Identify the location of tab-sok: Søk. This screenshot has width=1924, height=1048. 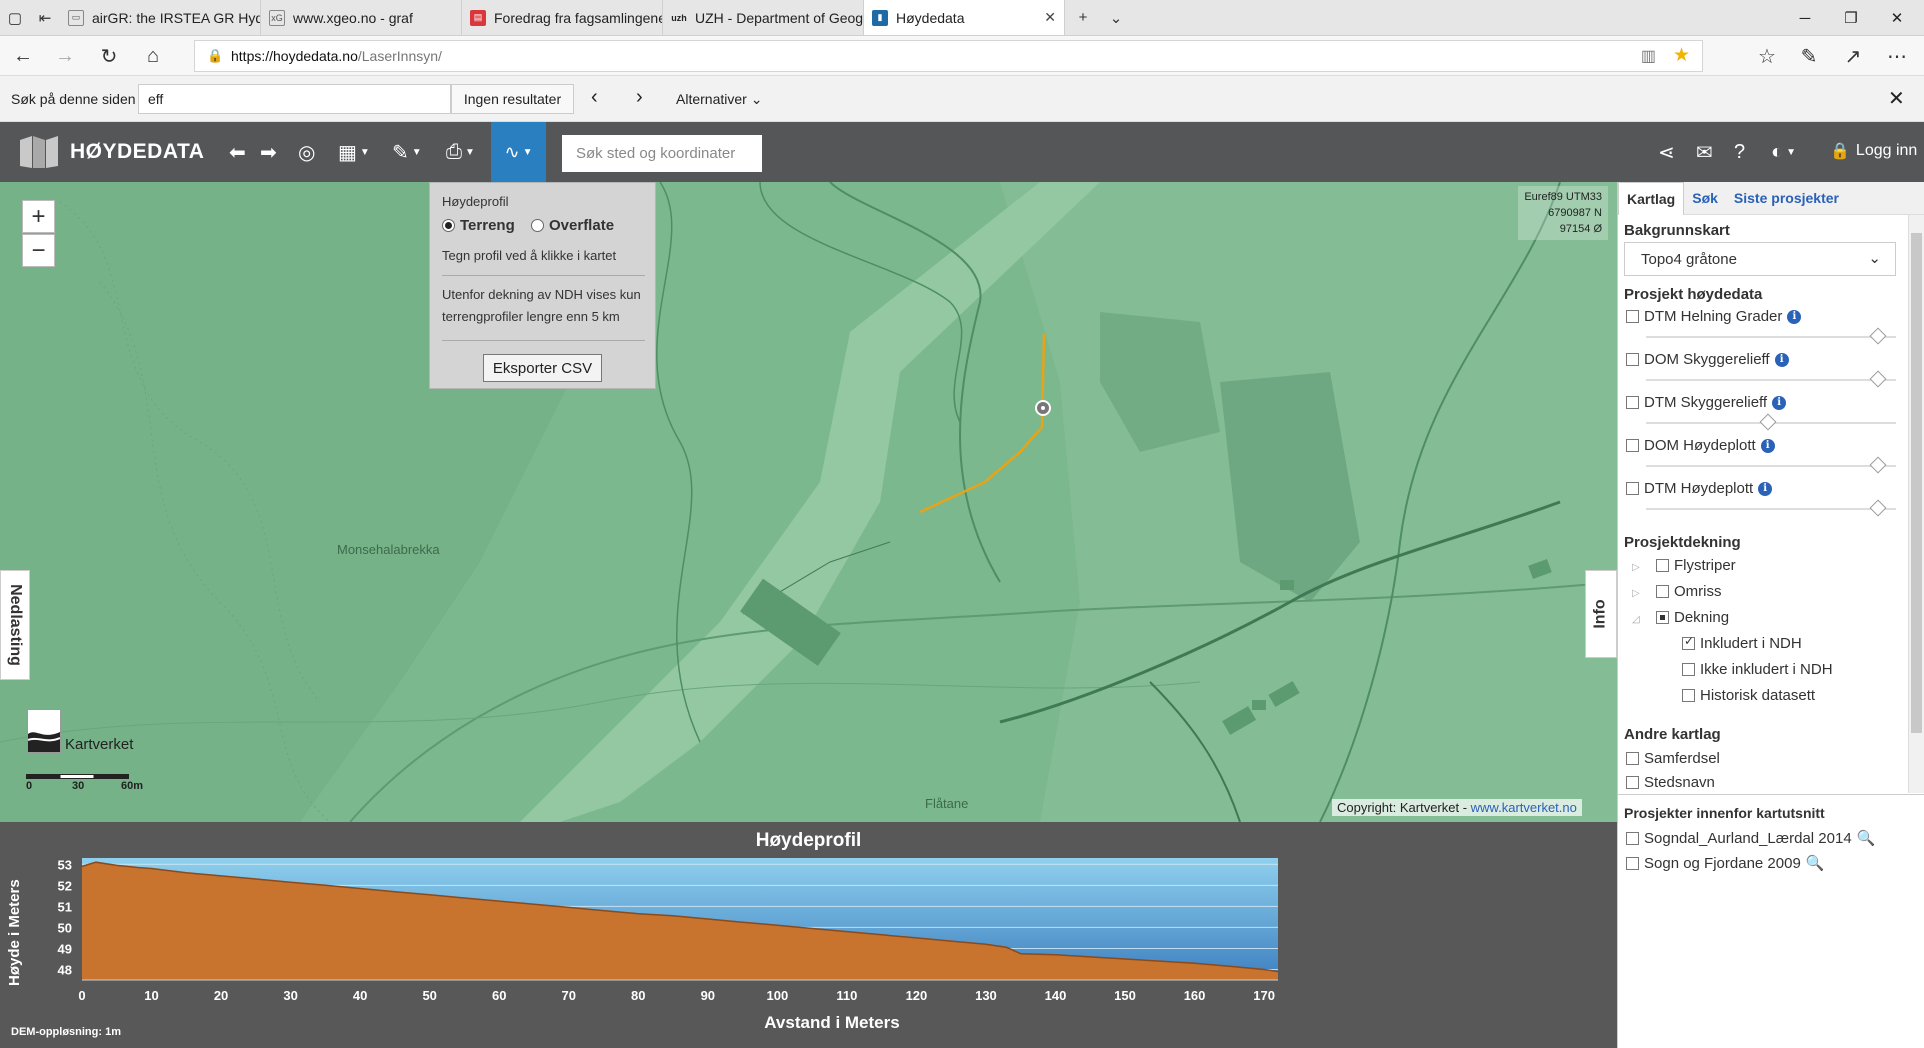
(1705, 198).